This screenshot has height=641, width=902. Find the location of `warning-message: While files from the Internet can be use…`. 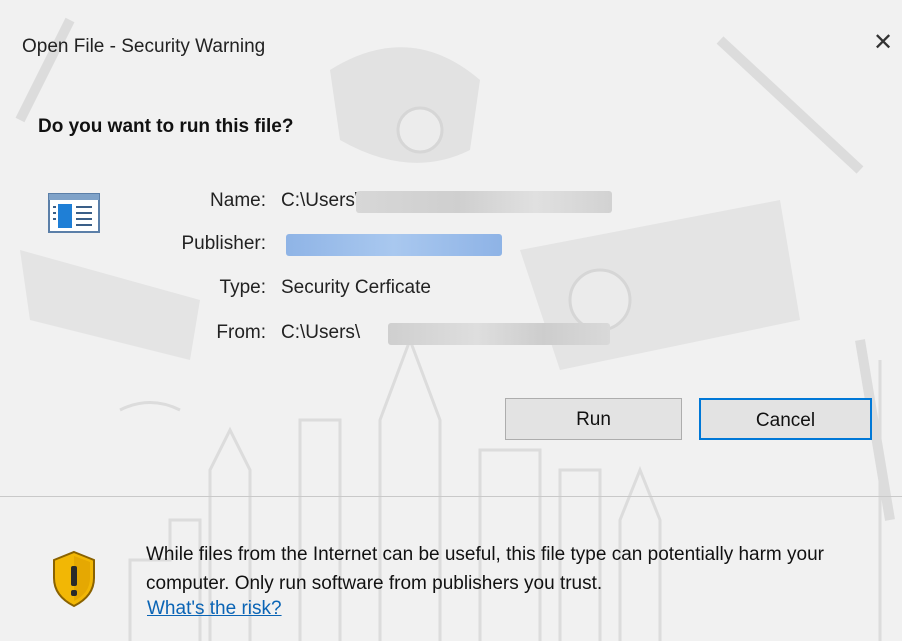

warning-message: While files from the Internet can be use… is located at coordinates (485, 569).